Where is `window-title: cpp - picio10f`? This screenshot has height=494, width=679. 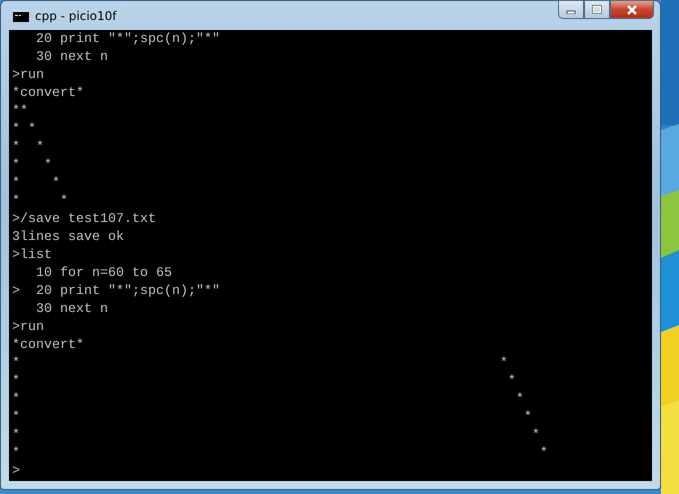 window-title: cpp - picio10f is located at coordinates (76, 15).